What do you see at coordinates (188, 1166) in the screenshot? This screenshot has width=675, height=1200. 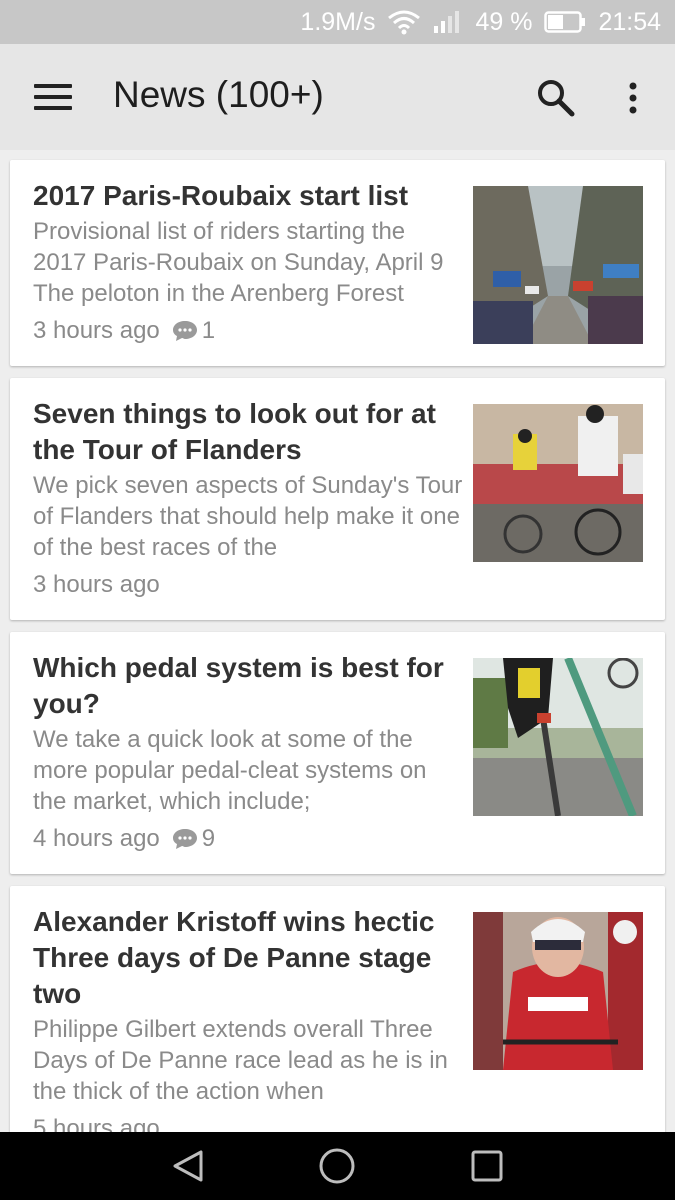 I see `back-icon` at bounding box center [188, 1166].